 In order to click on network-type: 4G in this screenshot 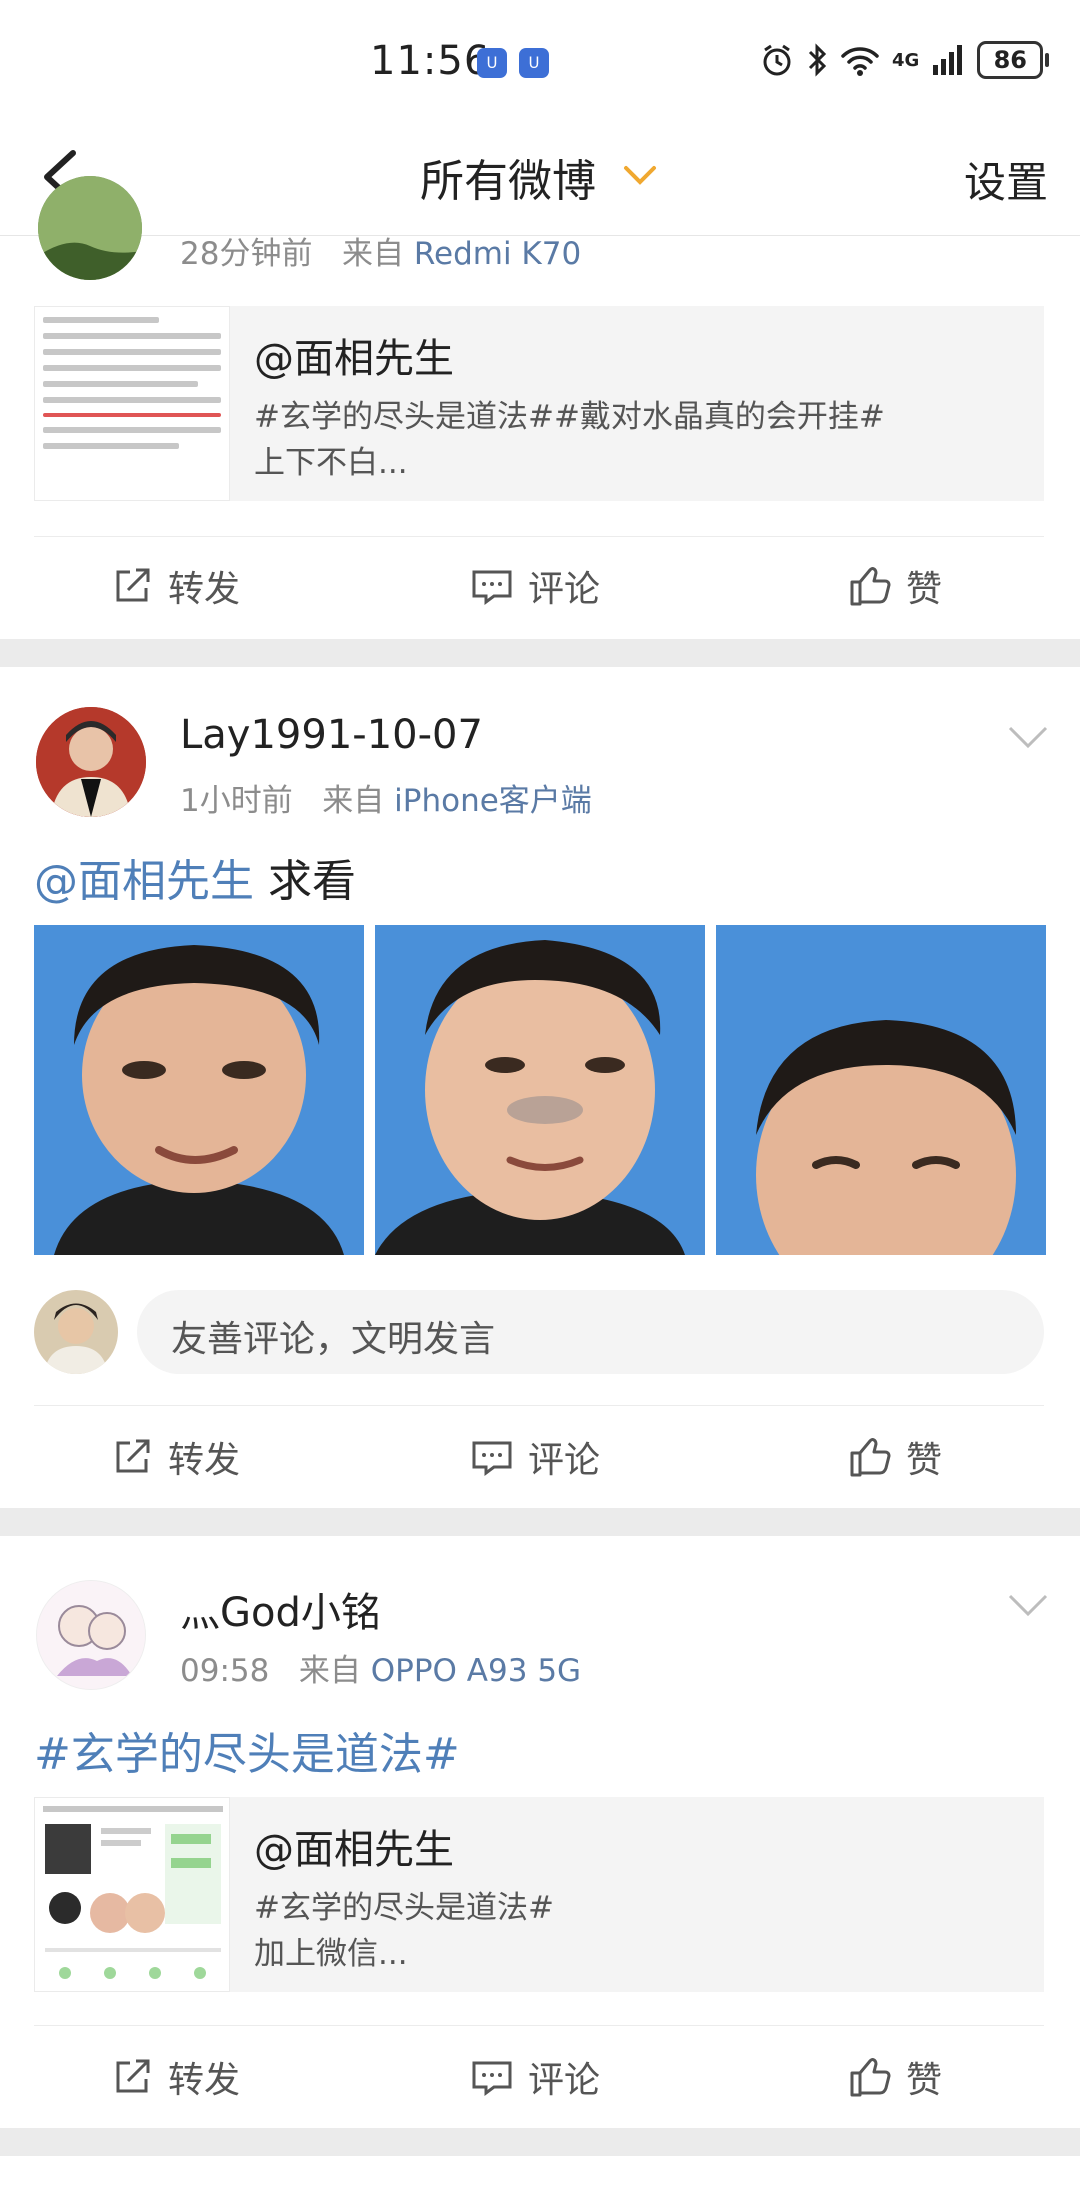, I will do `click(906, 60)`.